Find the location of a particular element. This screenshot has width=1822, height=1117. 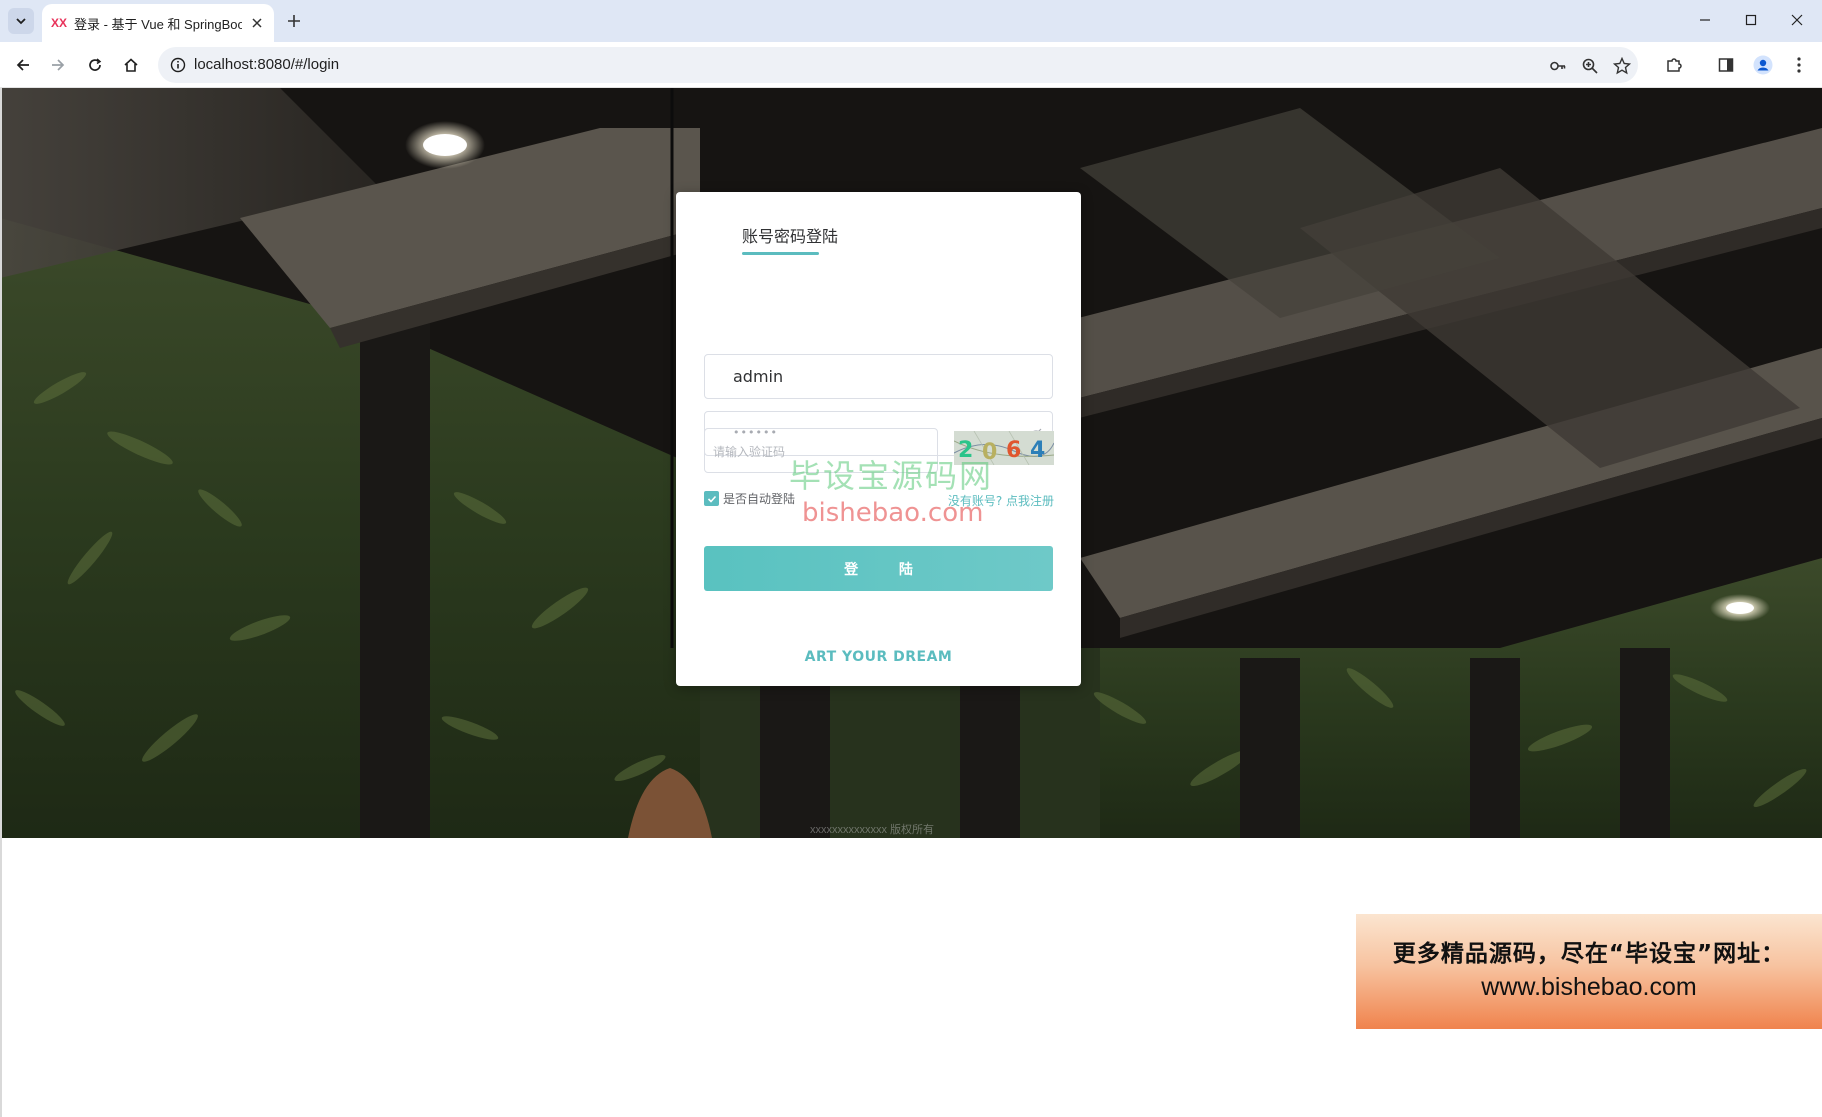

maximize-button is located at coordinates (1751, 20).